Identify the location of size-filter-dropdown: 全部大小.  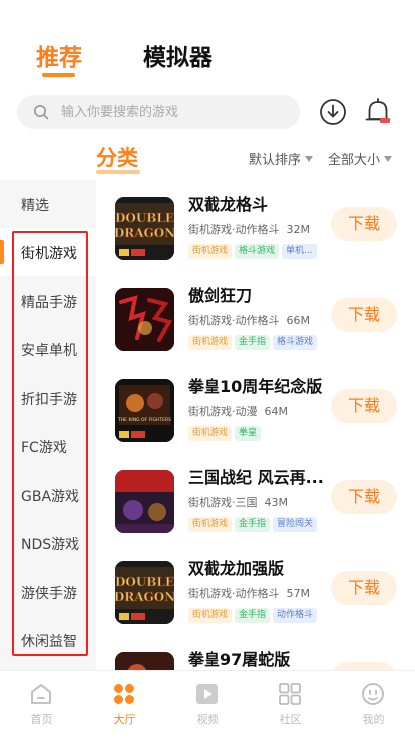
(360, 158).